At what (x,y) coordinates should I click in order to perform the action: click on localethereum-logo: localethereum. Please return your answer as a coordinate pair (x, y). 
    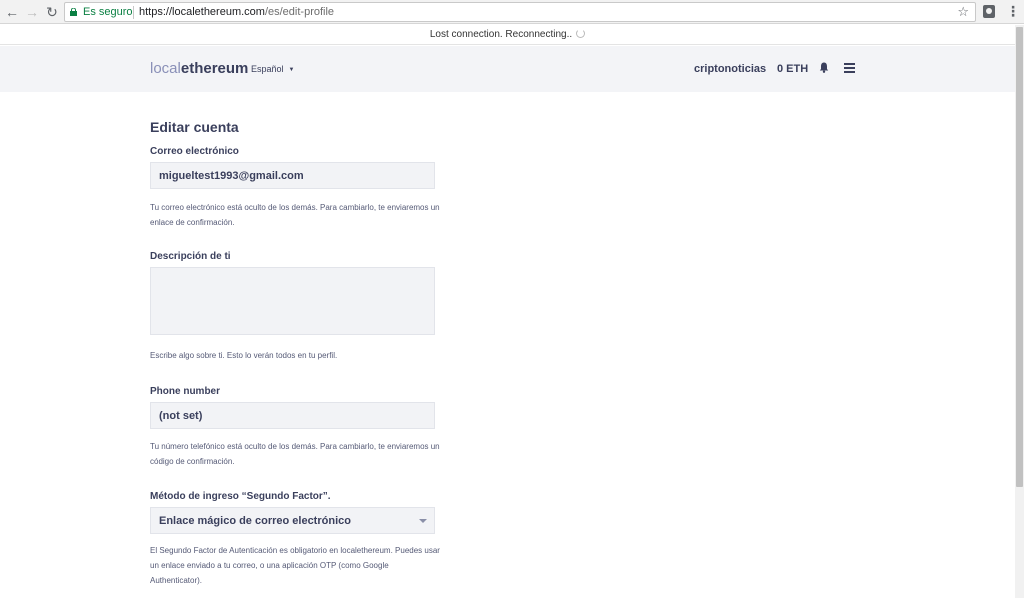
    Looking at the image, I should click on (199, 68).